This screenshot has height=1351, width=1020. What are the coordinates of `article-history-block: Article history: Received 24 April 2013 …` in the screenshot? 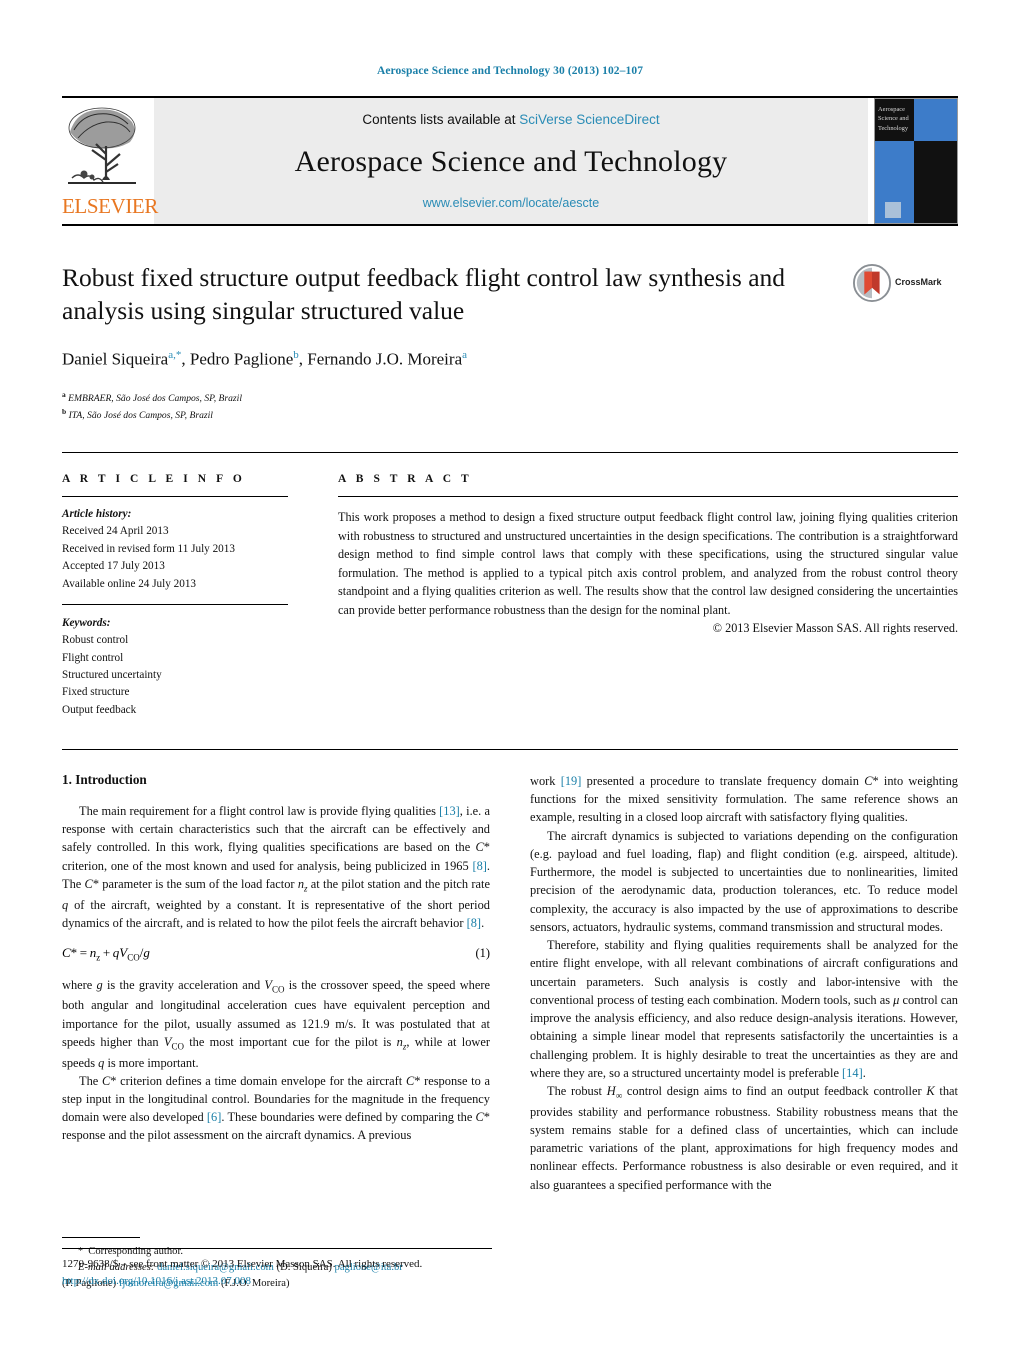 It's located at (175, 549).